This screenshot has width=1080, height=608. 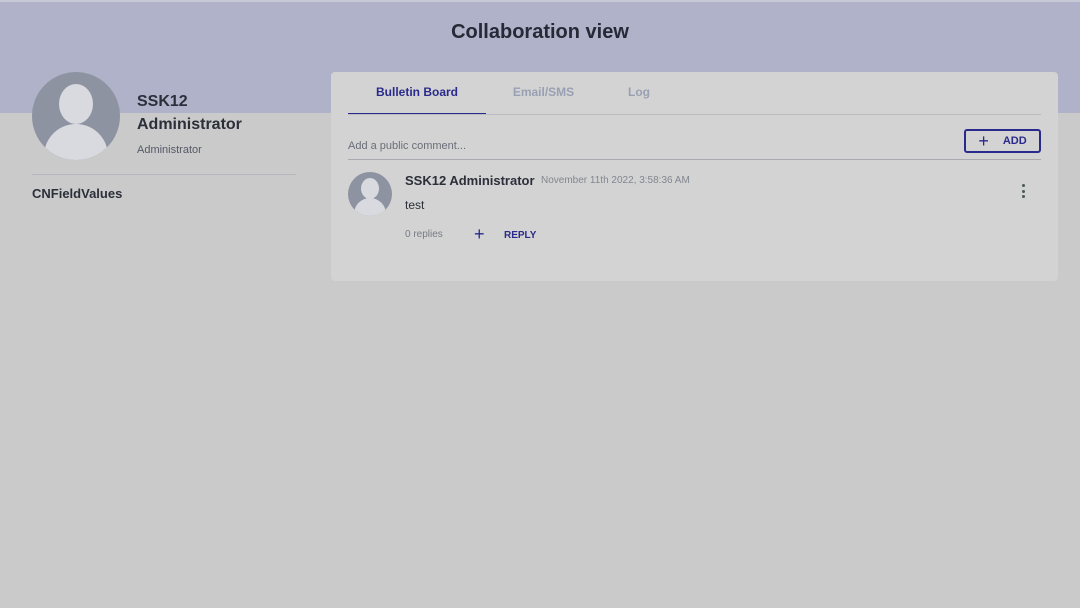 I want to click on comment-input-underline, so click(x=694, y=159).